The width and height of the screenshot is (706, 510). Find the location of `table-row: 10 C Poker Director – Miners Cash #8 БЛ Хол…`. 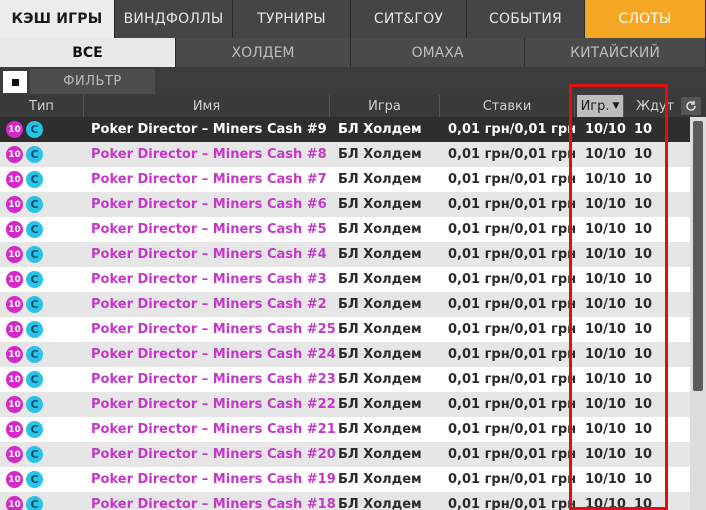

table-row: 10 C Poker Director – Miners Cash #8 БЛ Хол… is located at coordinates (345, 154).